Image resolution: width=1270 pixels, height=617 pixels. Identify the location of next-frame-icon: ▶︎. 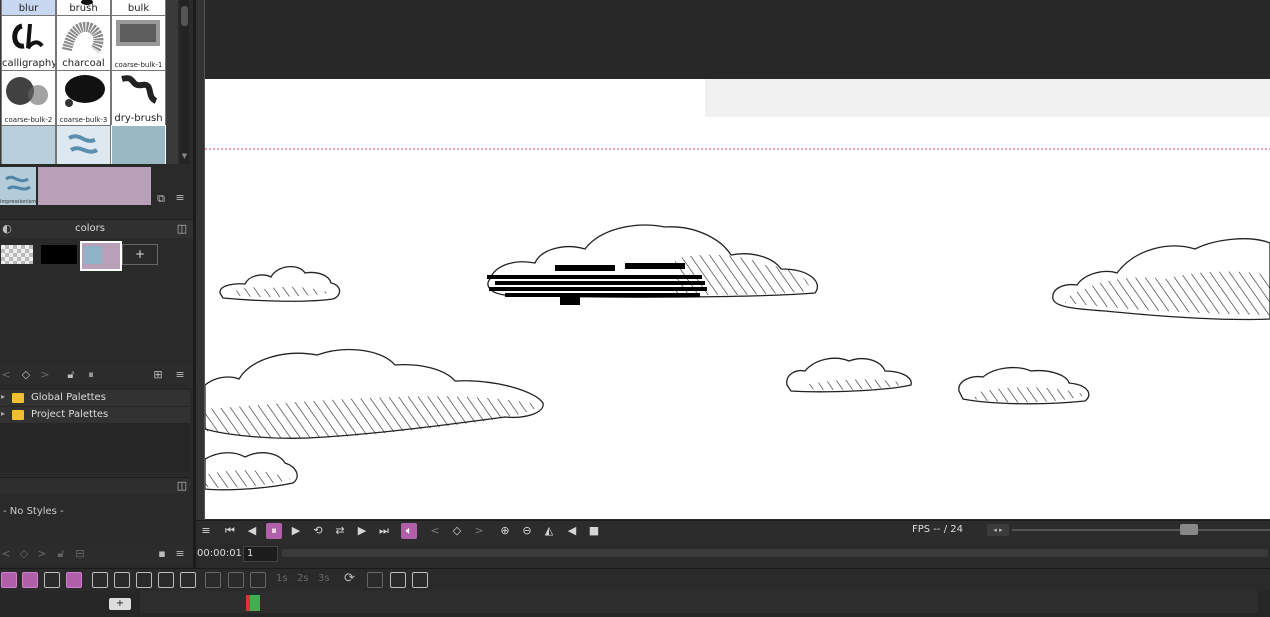
(362, 531).